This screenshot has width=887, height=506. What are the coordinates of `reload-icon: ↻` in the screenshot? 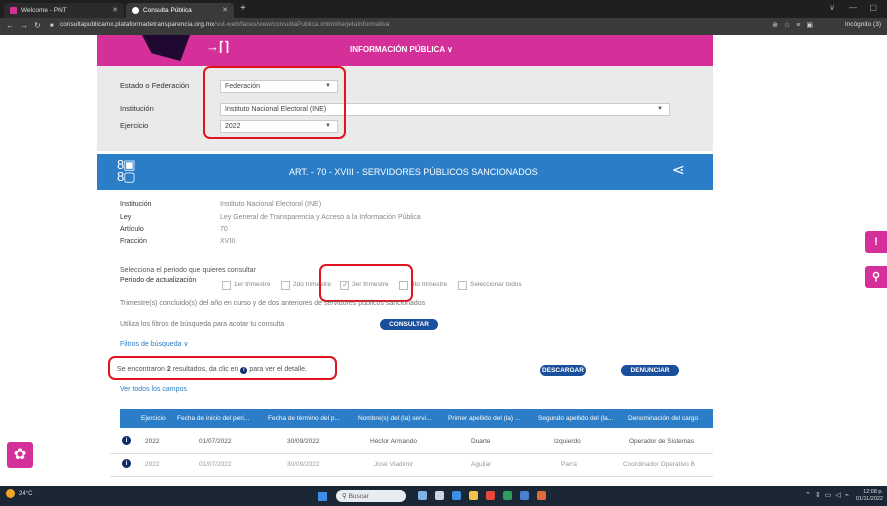 It's located at (37, 25).